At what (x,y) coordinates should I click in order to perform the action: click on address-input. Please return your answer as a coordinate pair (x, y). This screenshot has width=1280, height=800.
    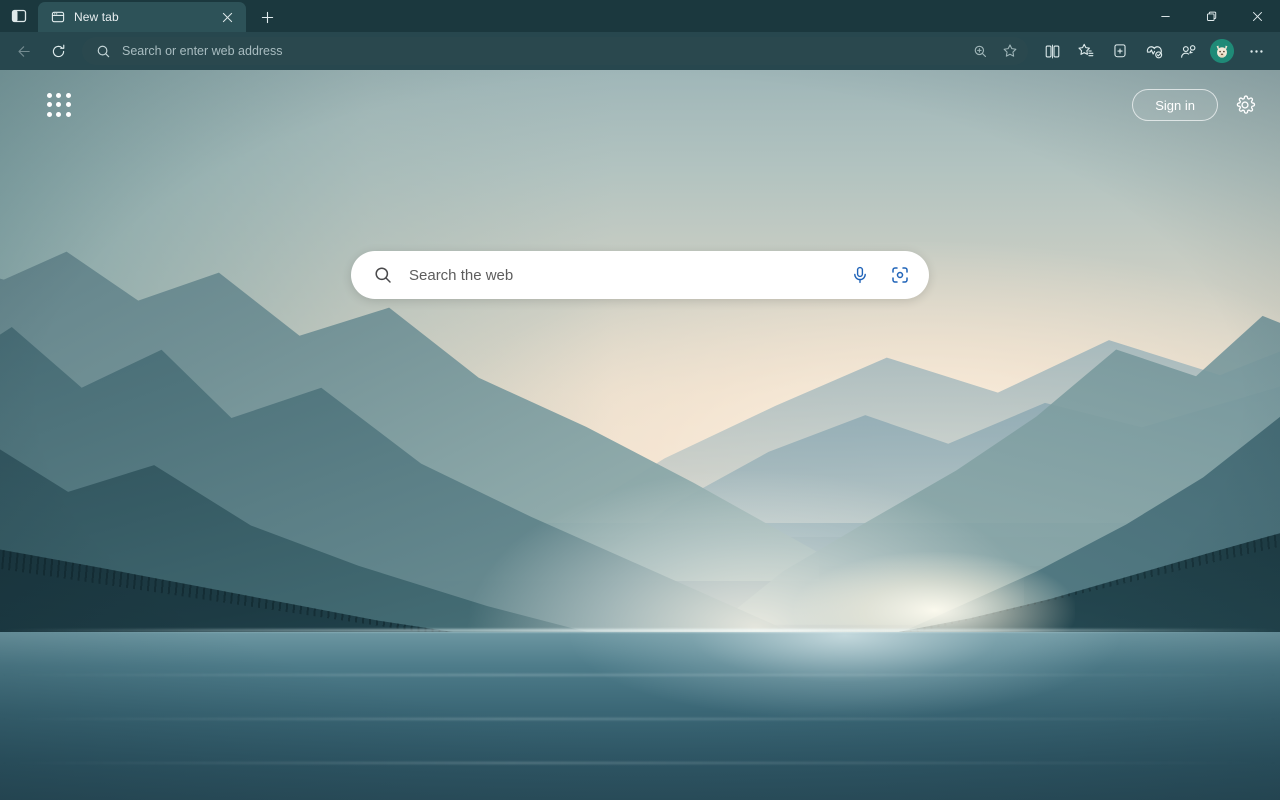
    Looking at the image, I should click on (540, 51).